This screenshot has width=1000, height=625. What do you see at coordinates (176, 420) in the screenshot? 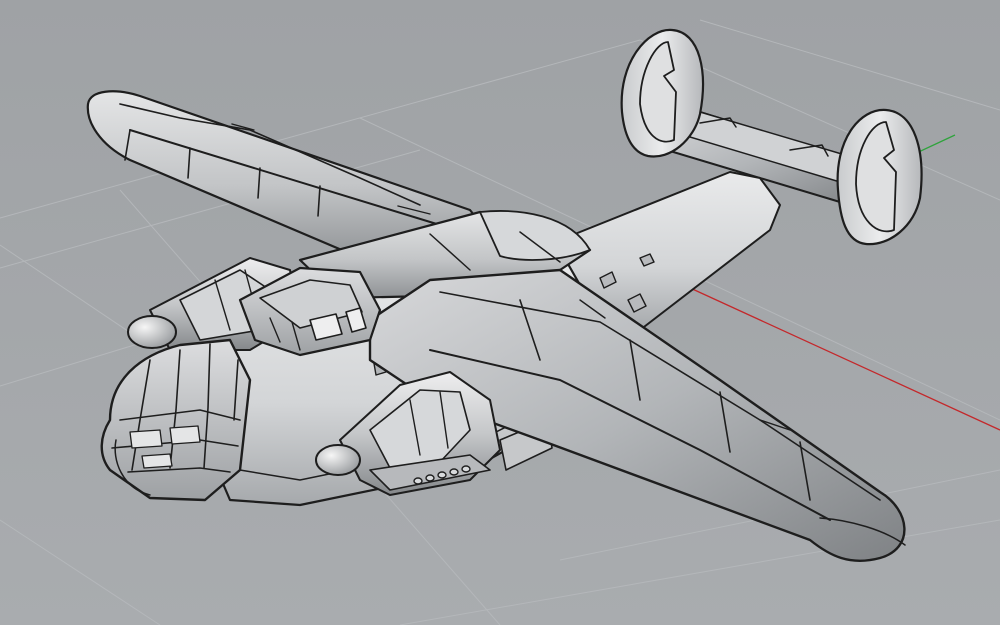
I see `glazed-nose` at bounding box center [176, 420].